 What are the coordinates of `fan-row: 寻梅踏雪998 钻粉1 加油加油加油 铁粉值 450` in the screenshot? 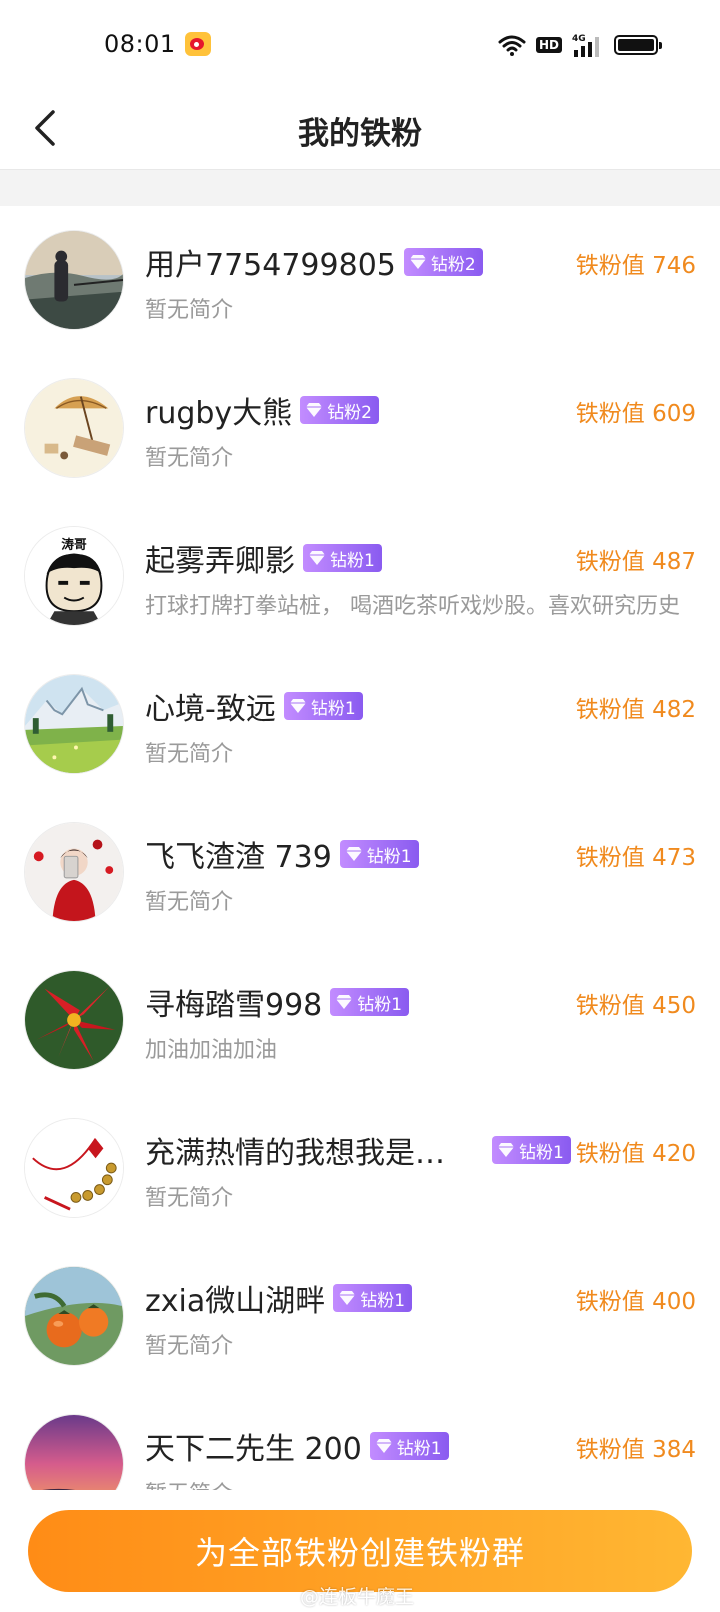 It's located at (360, 1020).